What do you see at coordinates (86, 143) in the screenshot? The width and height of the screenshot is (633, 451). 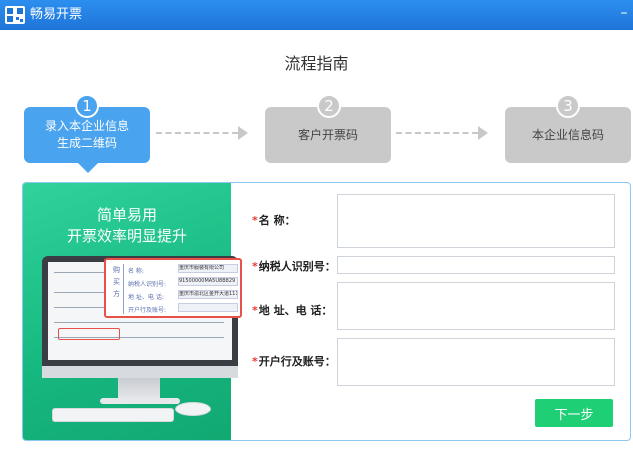 I see `step-1-label-line2: 生成二维码` at bounding box center [86, 143].